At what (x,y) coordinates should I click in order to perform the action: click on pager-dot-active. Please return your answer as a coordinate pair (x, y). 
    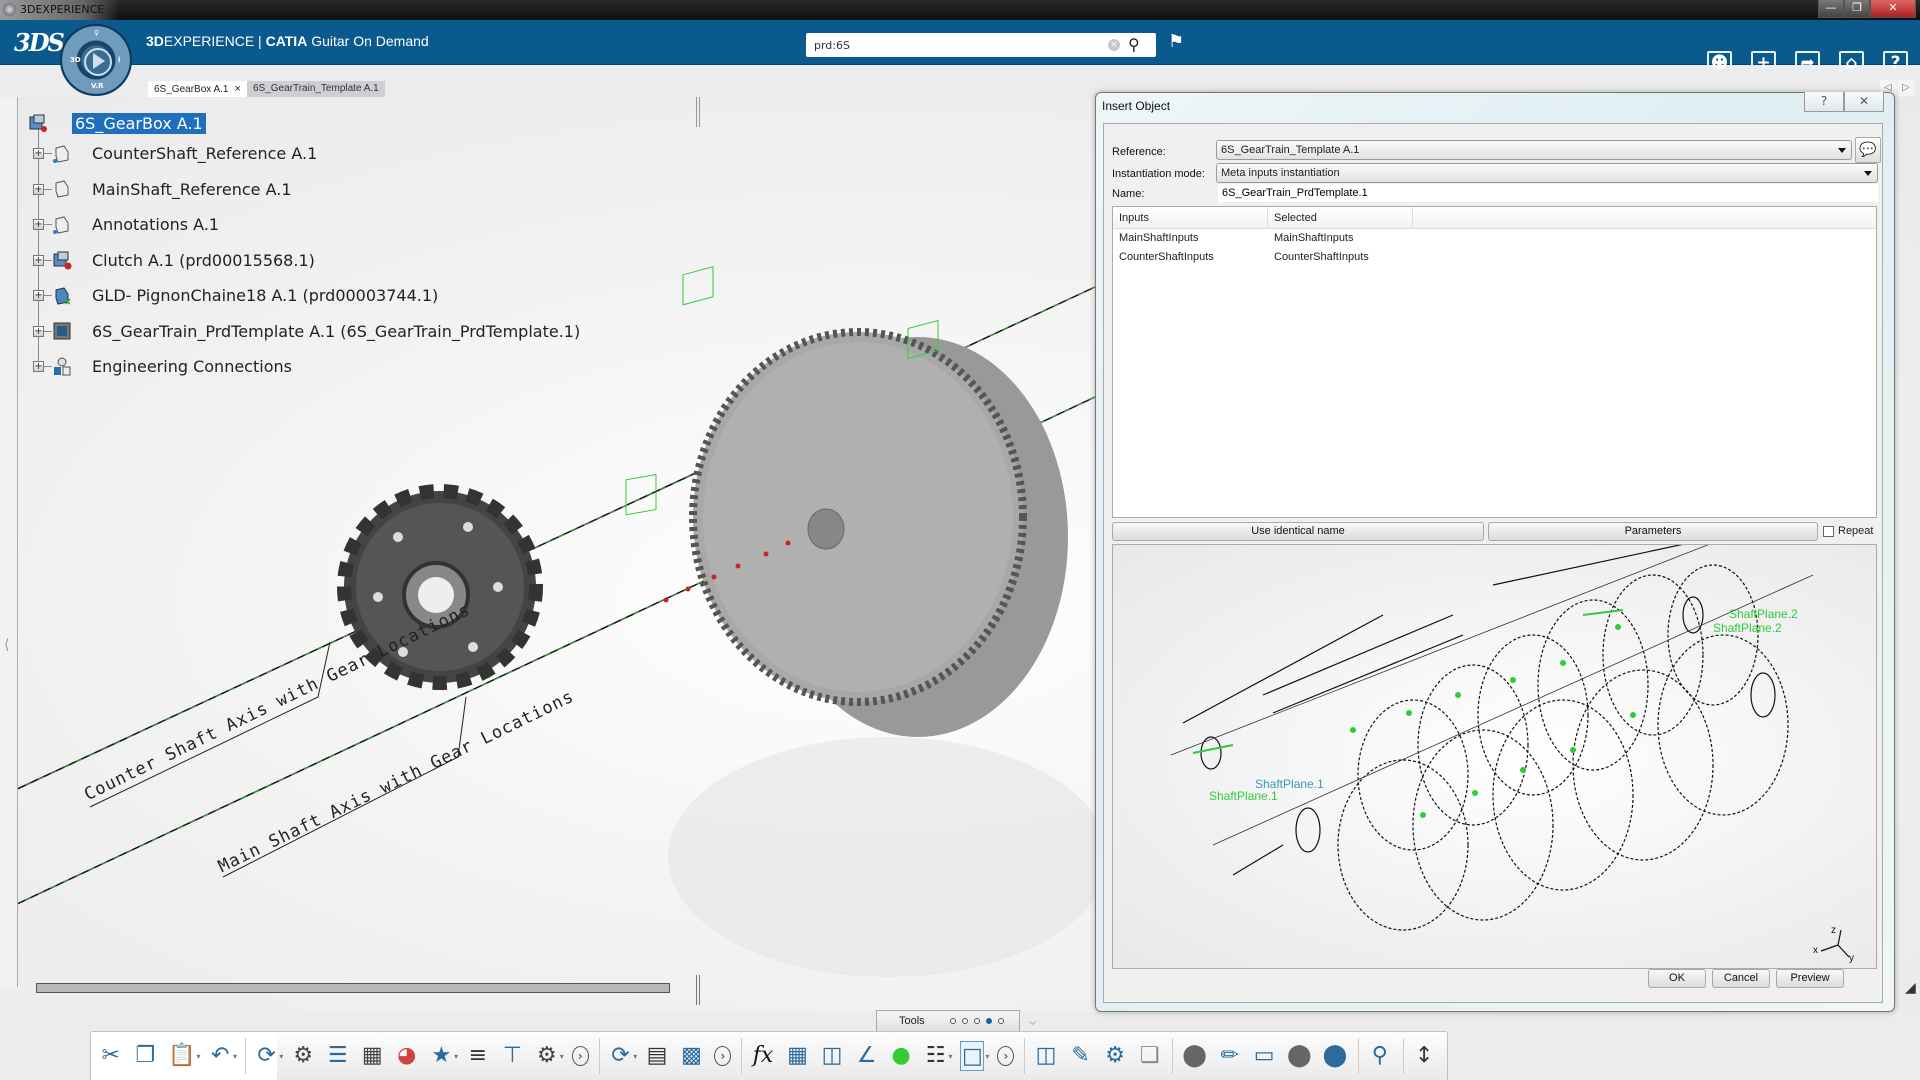
    Looking at the image, I should click on (989, 1021).